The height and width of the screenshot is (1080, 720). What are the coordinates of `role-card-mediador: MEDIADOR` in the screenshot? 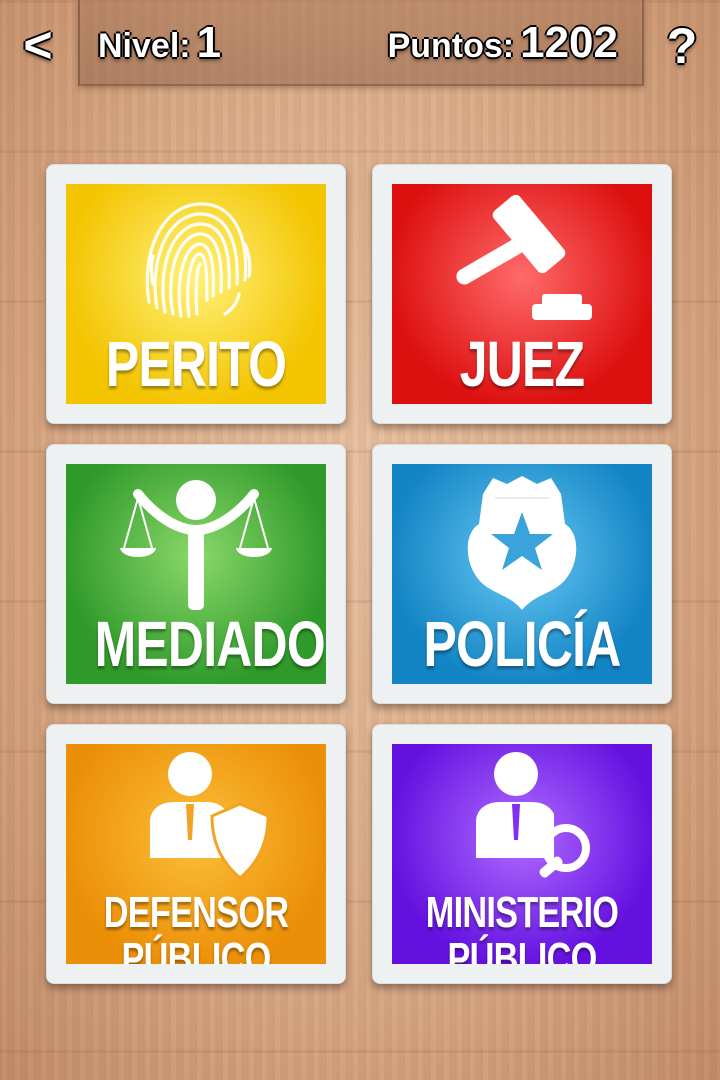 It's located at (196, 574).